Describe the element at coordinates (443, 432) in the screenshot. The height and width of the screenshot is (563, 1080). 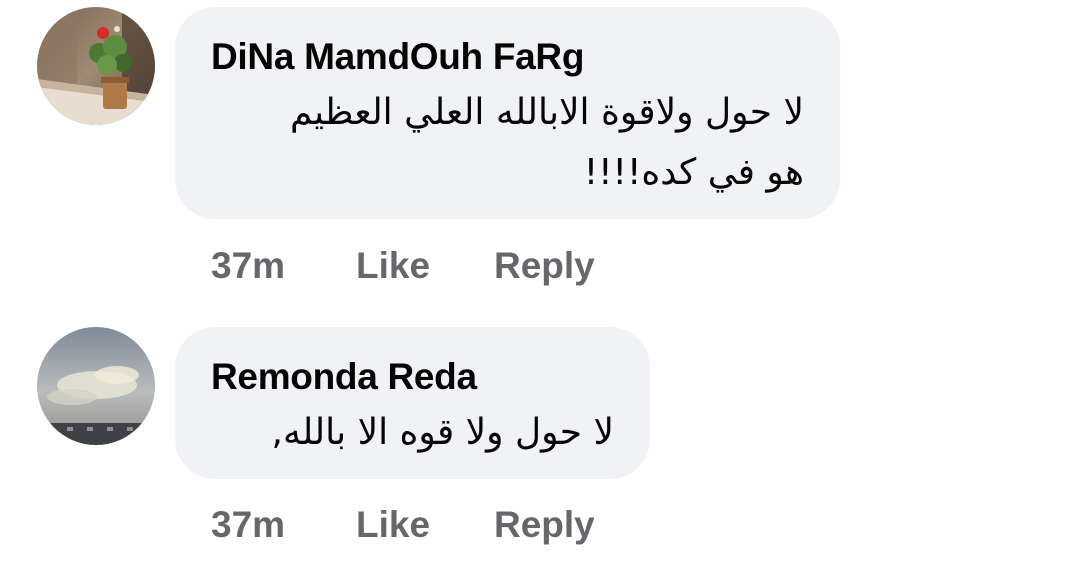
I see `comment-text-line: لا حول ولا قوه الا بالله,` at that location.